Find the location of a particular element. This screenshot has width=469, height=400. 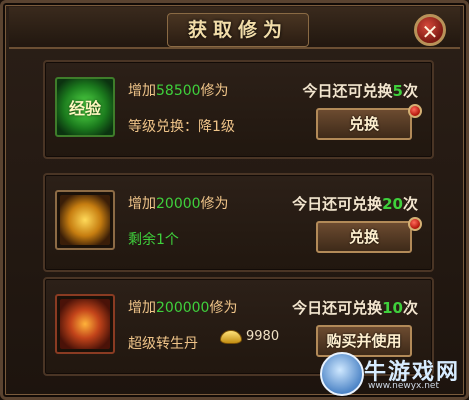

close-icon: ✕ is located at coordinates (430, 32).